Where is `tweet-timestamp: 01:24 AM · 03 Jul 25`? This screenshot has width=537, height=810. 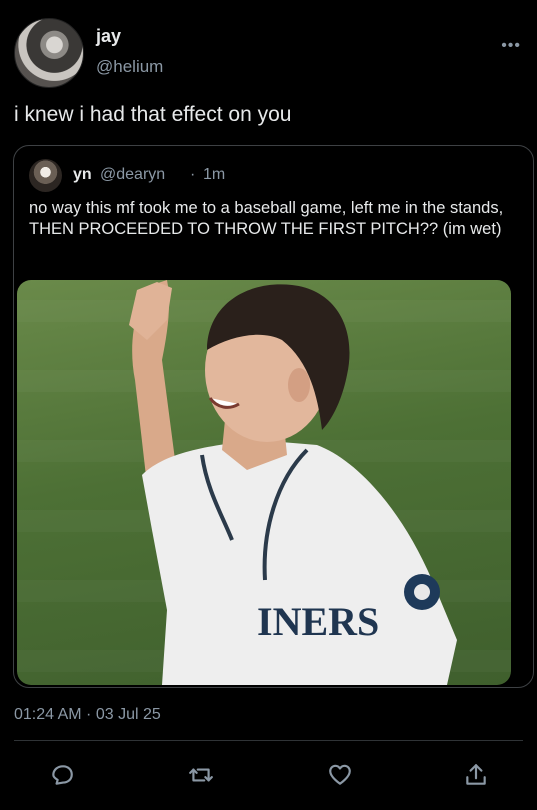 tweet-timestamp: 01:24 AM · 03 Jul 25 is located at coordinates (87, 715).